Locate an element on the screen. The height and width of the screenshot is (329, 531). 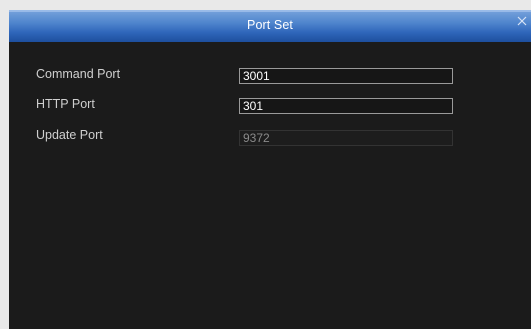
close-icon is located at coordinates (522, 21).